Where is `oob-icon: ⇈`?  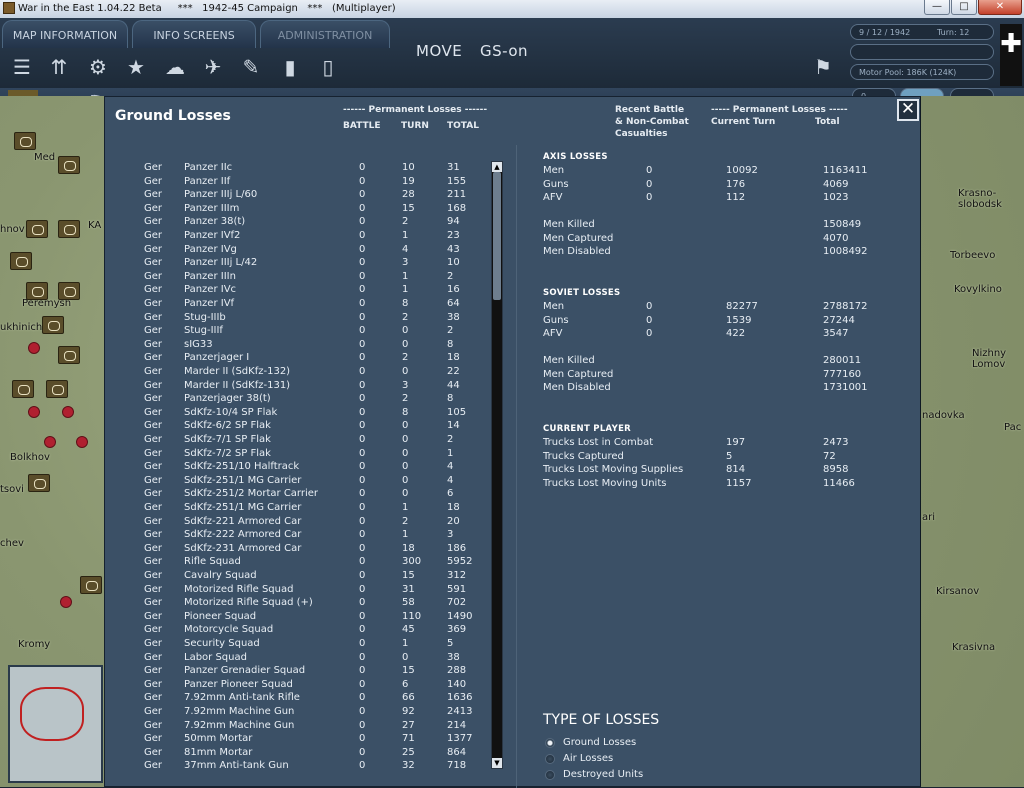 oob-icon: ⇈ is located at coordinates (59, 67).